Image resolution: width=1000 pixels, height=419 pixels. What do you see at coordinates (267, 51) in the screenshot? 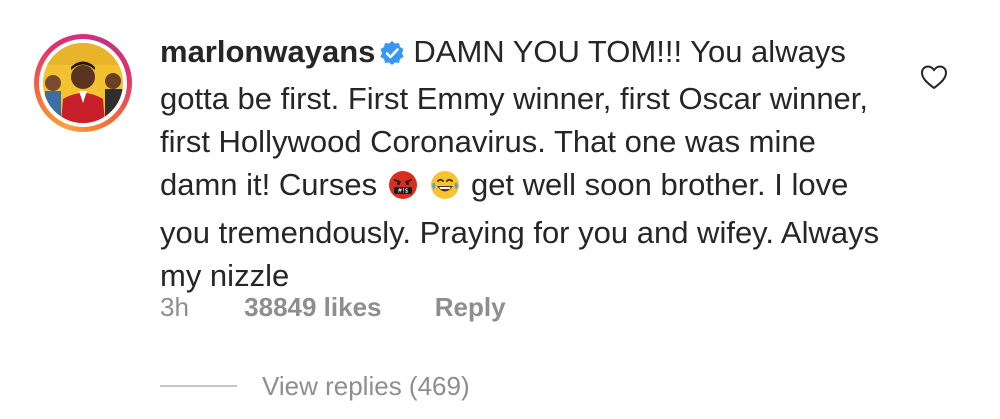
I see `username-link: marlonwayans` at bounding box center [267, 51].